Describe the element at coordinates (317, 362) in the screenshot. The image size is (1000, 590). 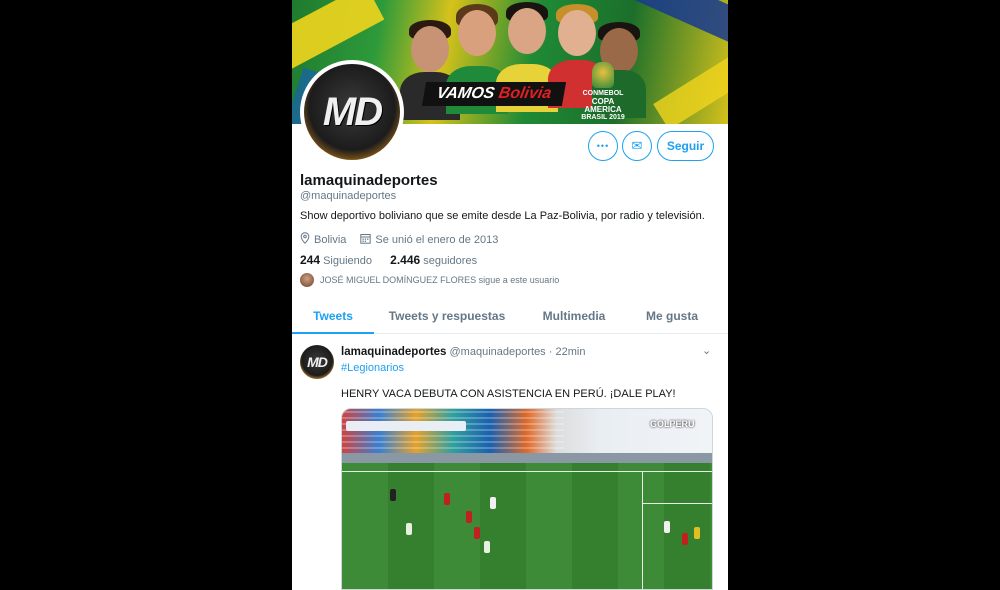
I see `tweet-author-avatar: MD` at that location.